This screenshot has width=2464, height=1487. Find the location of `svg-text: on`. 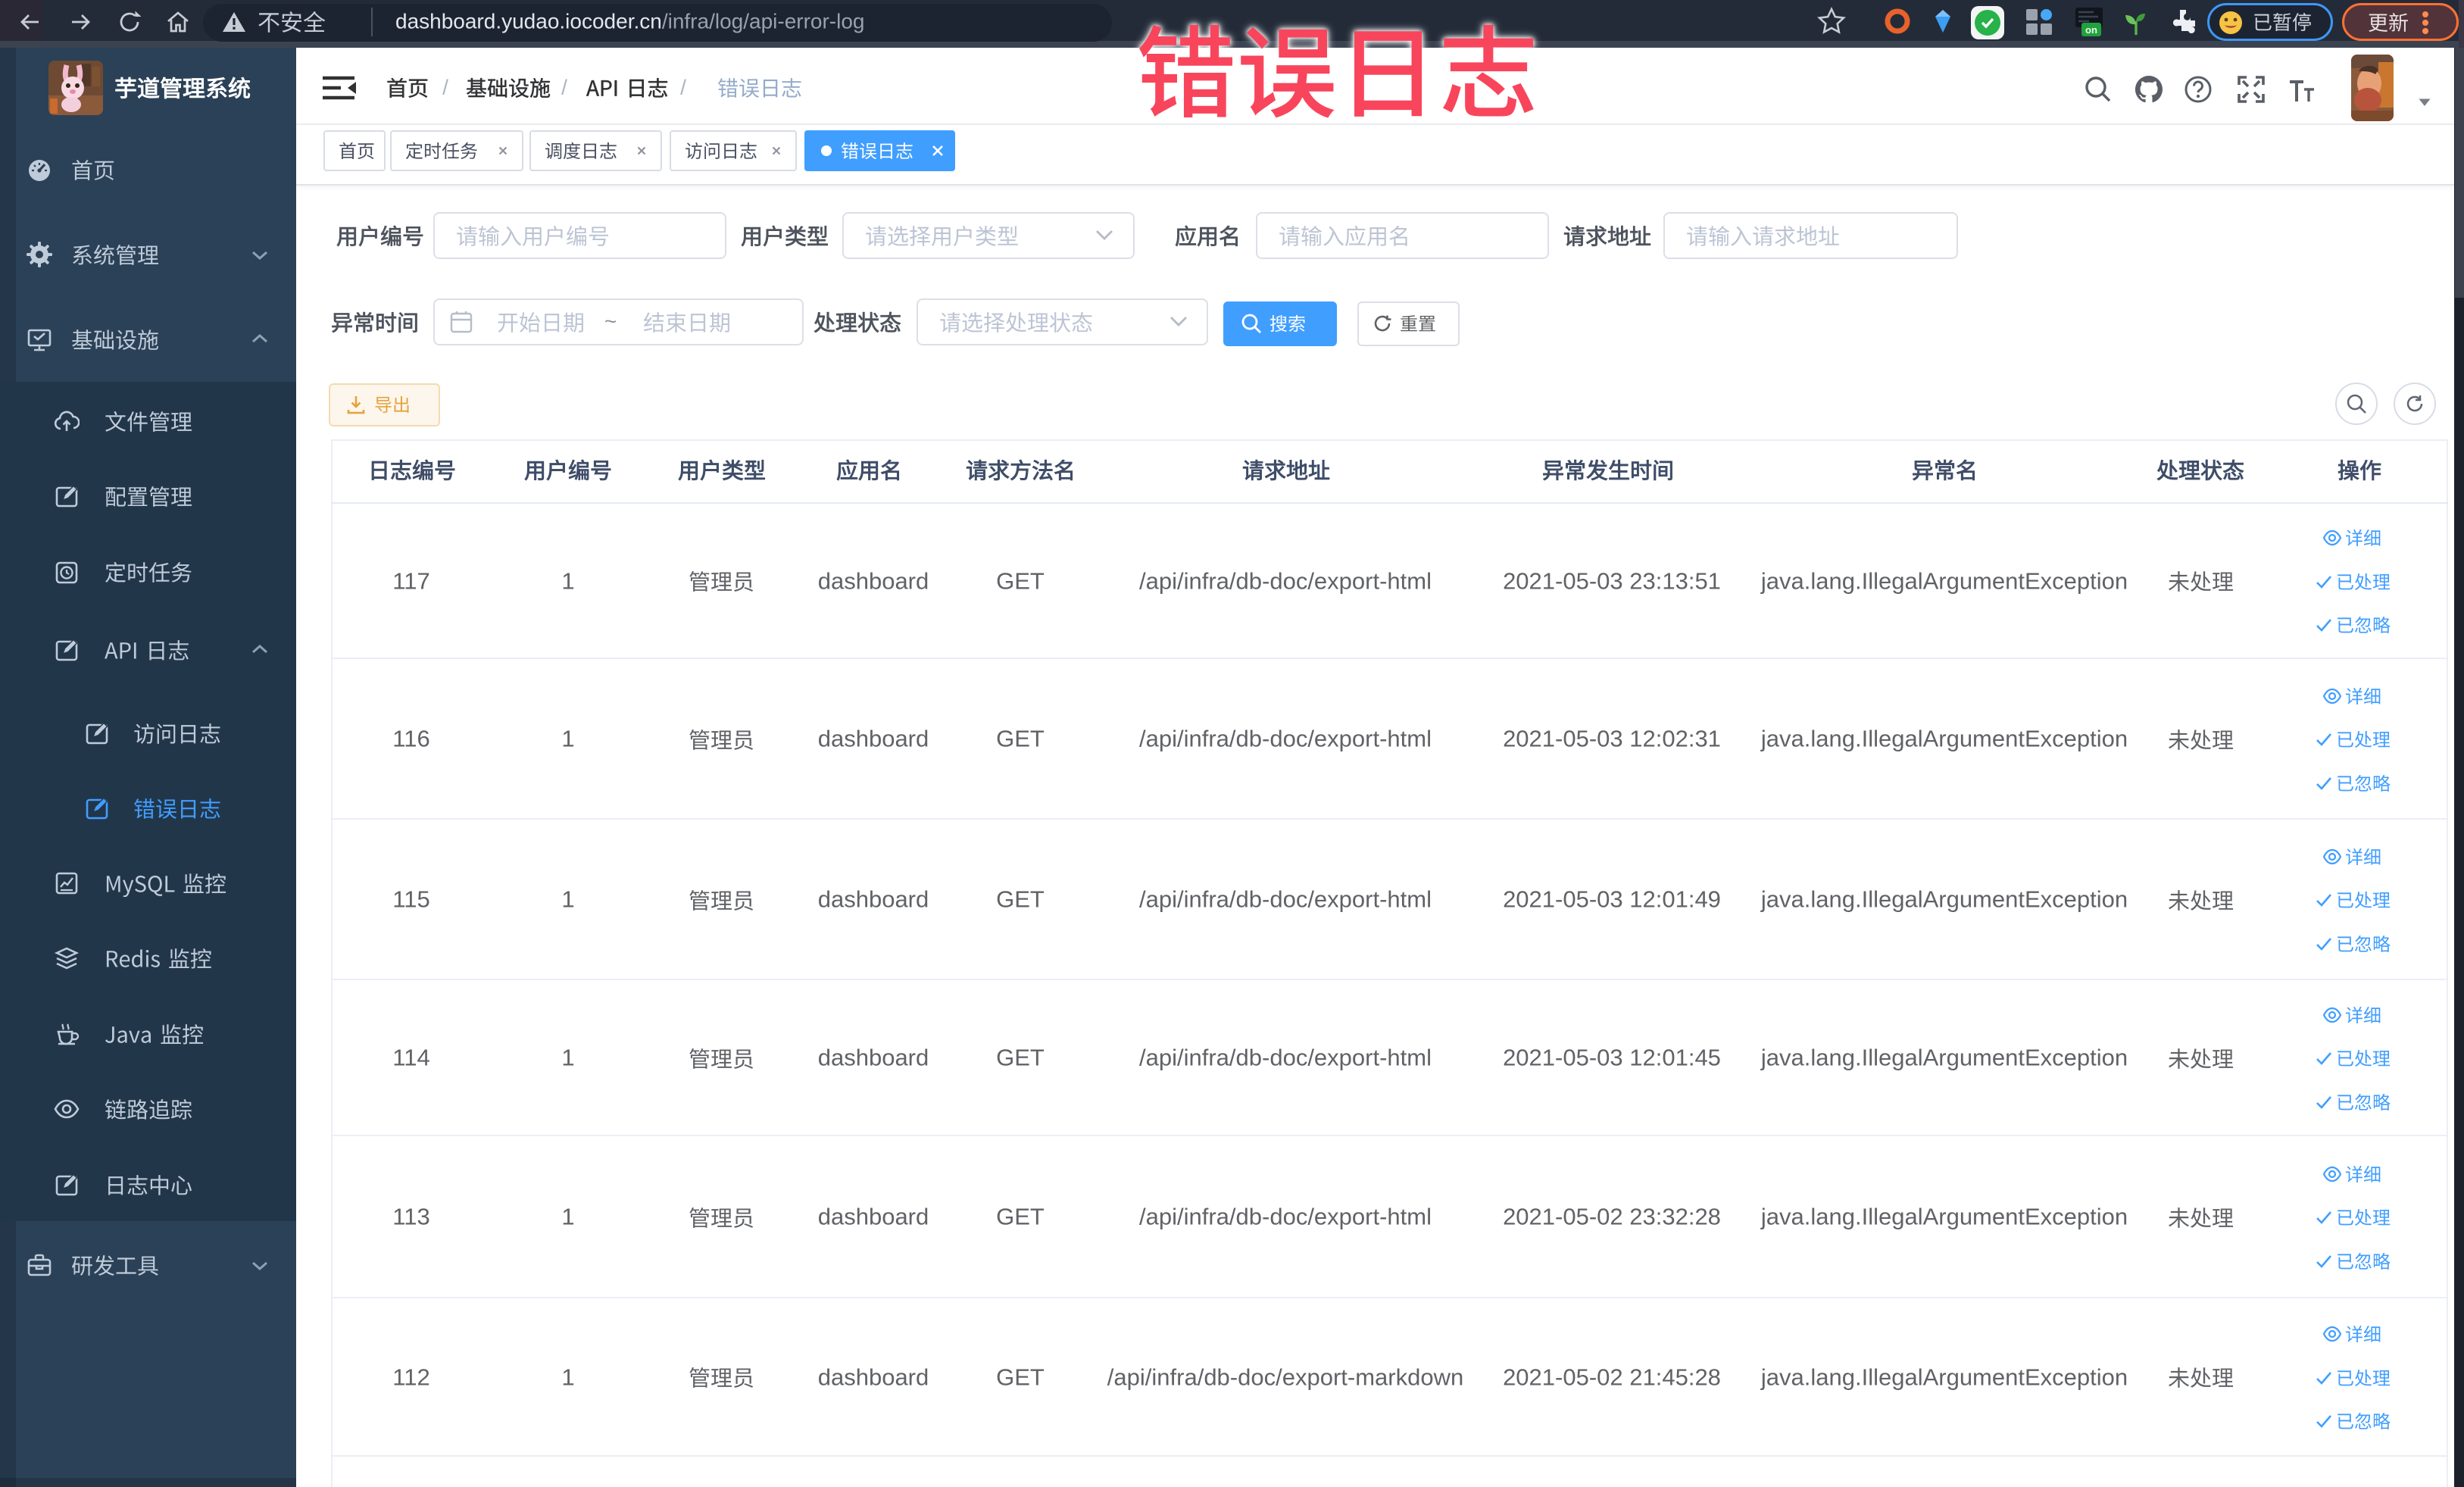

svg-text: on is located at coordinates (2091, 30).